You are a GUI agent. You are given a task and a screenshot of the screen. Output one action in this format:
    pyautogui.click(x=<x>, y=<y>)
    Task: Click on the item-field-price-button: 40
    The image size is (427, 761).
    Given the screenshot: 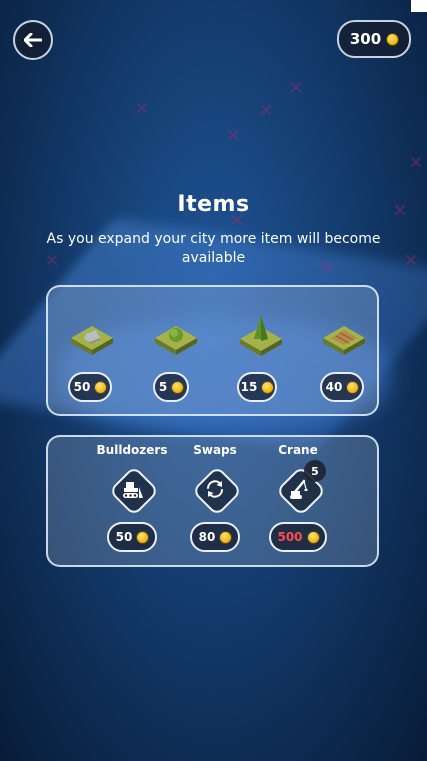 What is the action you would take?
    pyautogui.click(x=342, y=387)
    